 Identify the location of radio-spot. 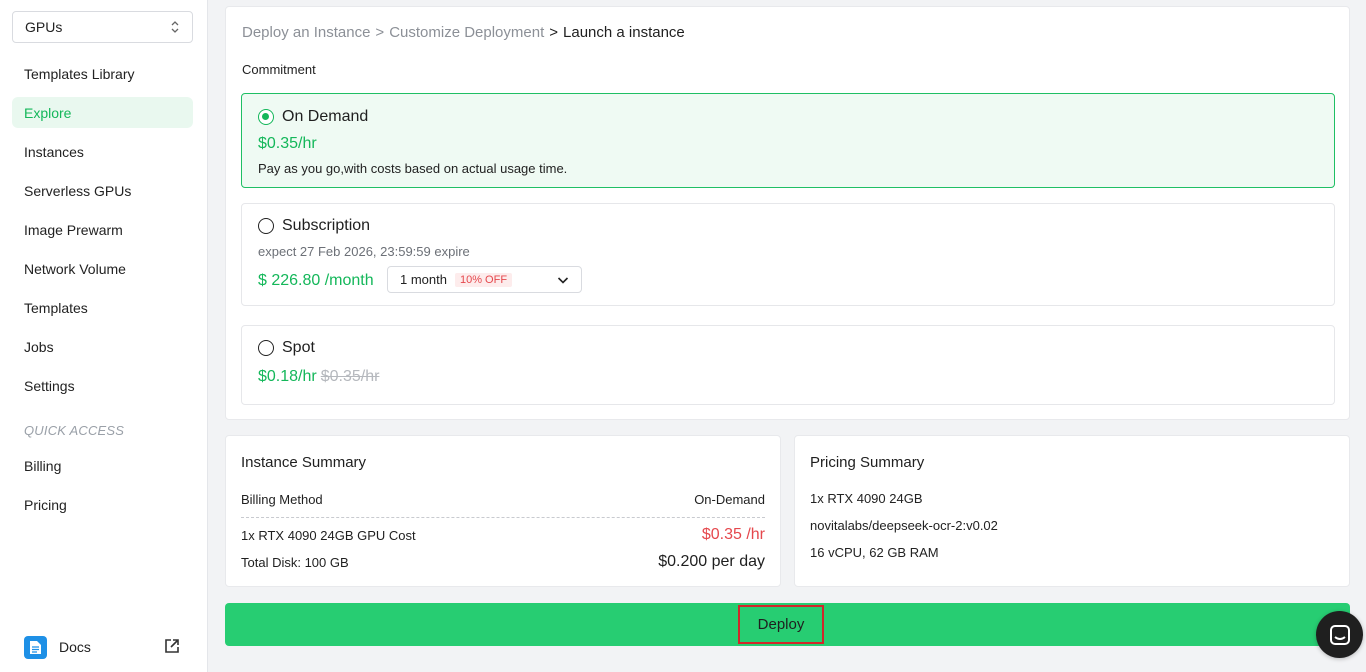
(266, 348).